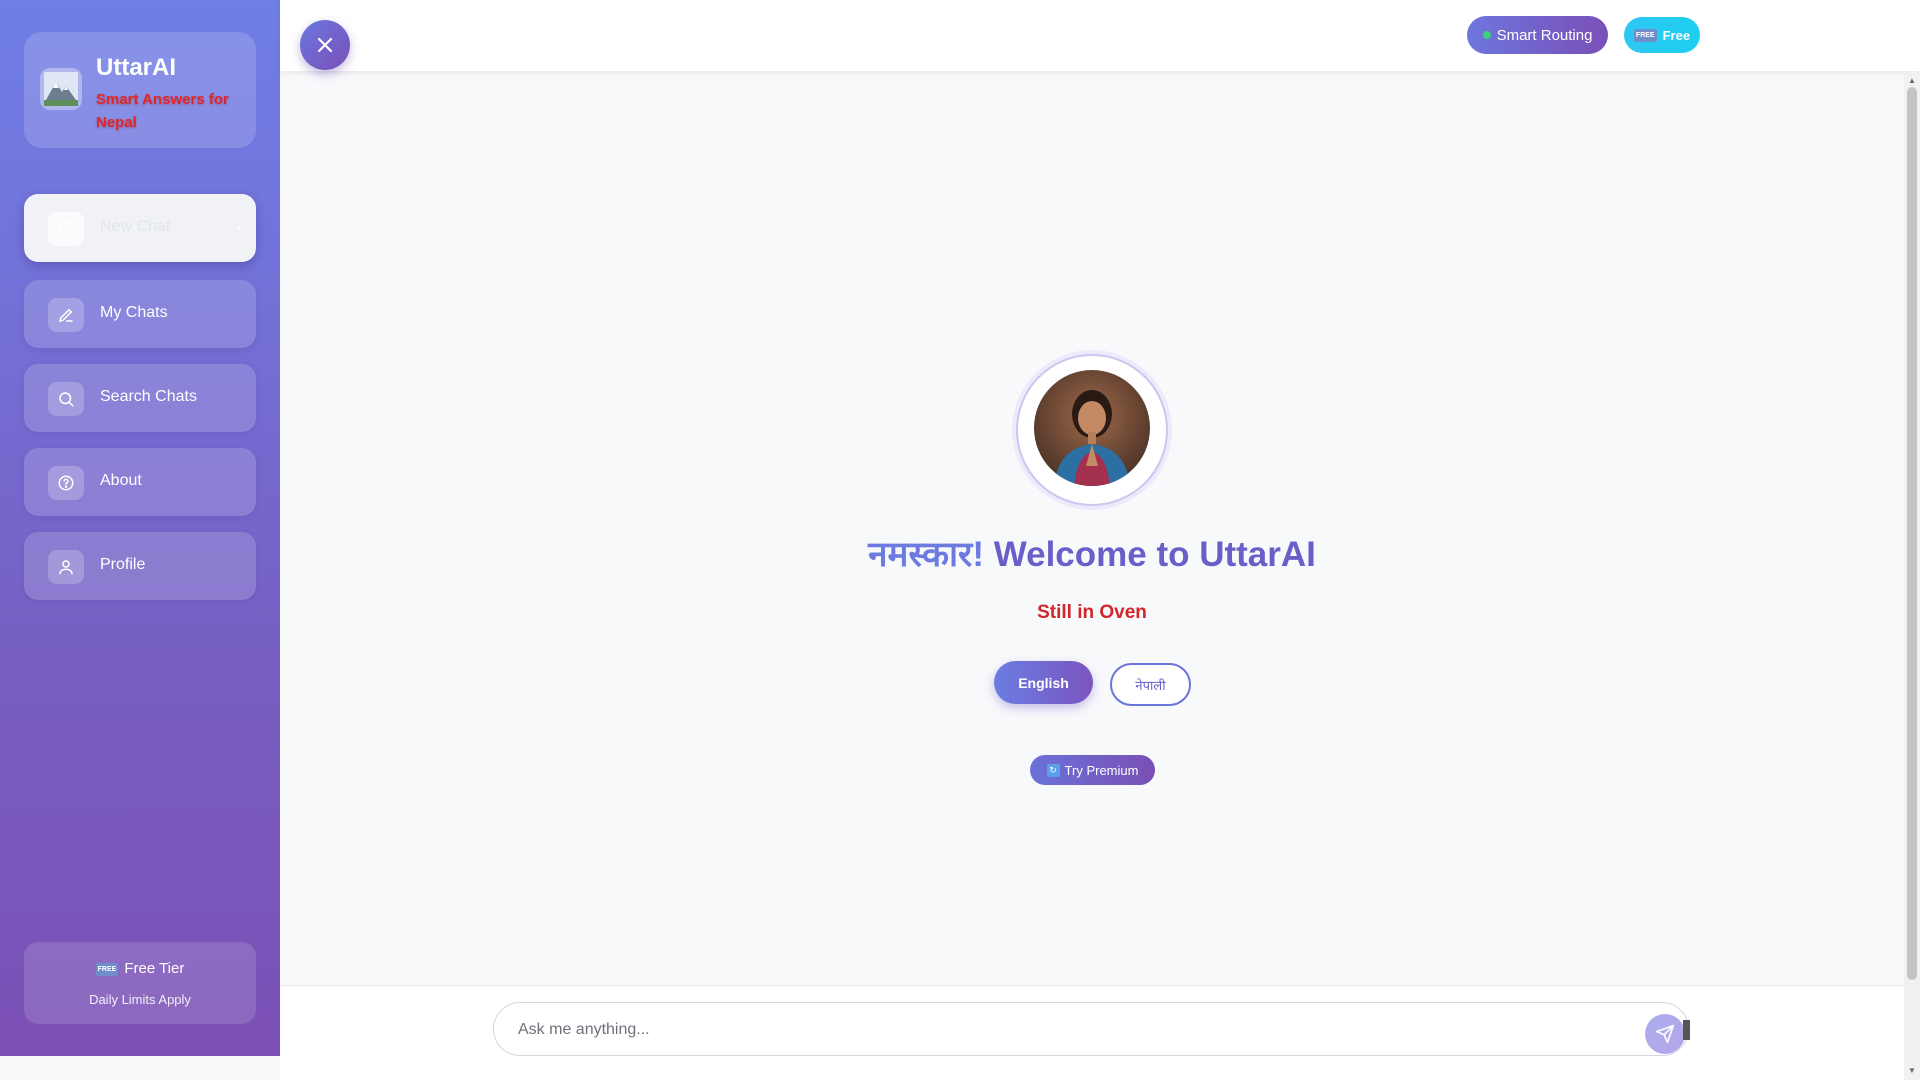  I want to click on language-nepali-button: नेपाली, so click(1150, 684).